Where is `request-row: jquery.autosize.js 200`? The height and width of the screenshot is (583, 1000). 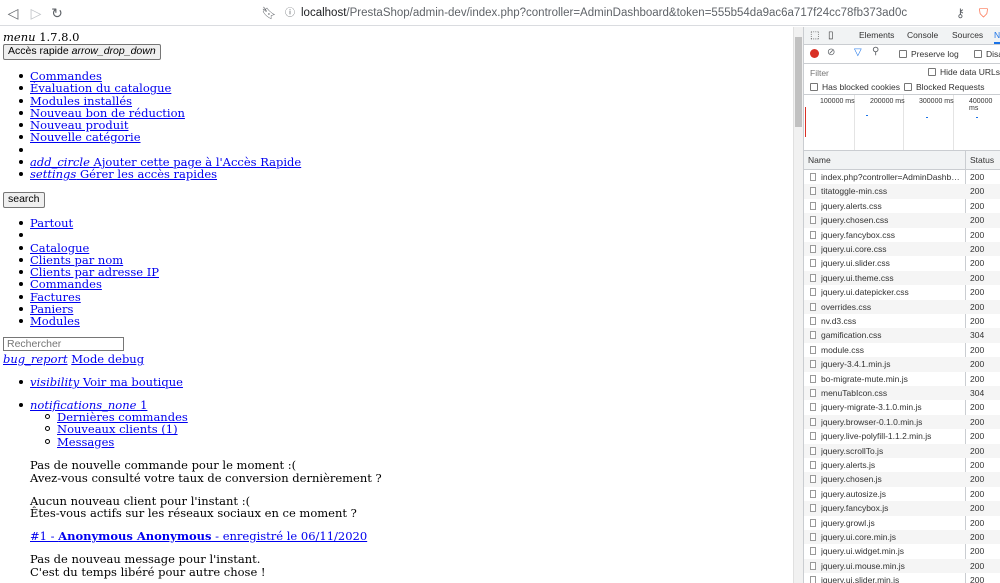
request-row: jquery.autosize.js 200 is located at coordinates (902, 494).